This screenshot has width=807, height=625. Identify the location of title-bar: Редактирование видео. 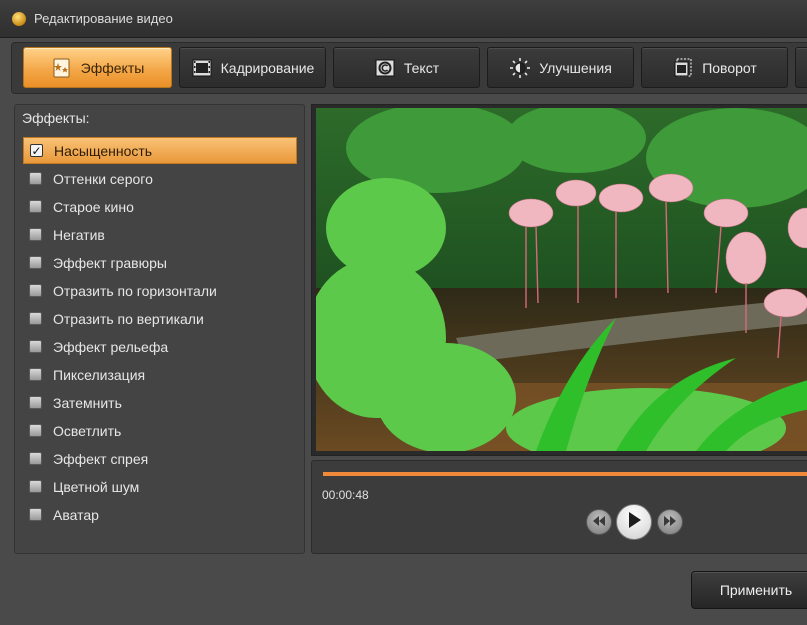
(403, 19).